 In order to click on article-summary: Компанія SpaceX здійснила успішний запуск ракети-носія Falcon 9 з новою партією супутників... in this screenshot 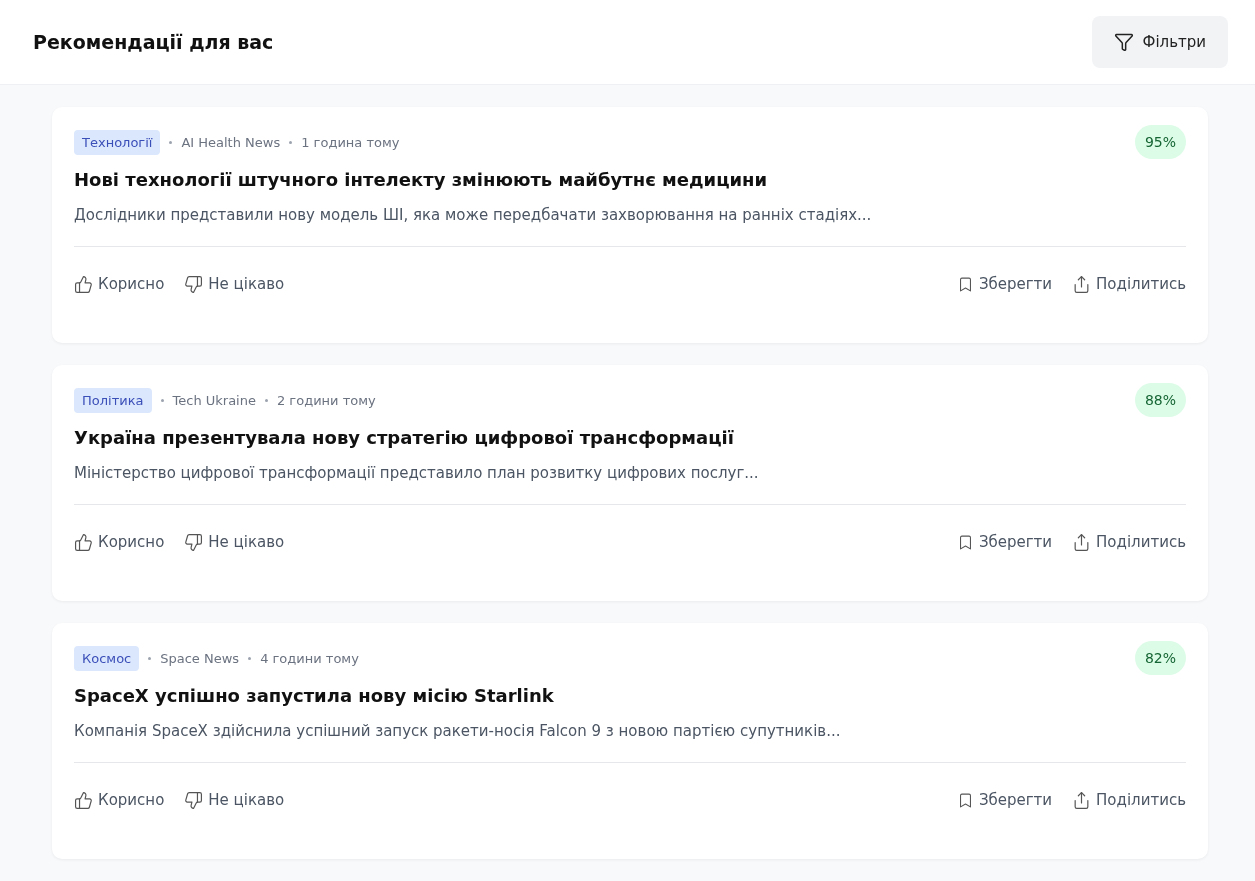, I will do `click(458, 731)`.